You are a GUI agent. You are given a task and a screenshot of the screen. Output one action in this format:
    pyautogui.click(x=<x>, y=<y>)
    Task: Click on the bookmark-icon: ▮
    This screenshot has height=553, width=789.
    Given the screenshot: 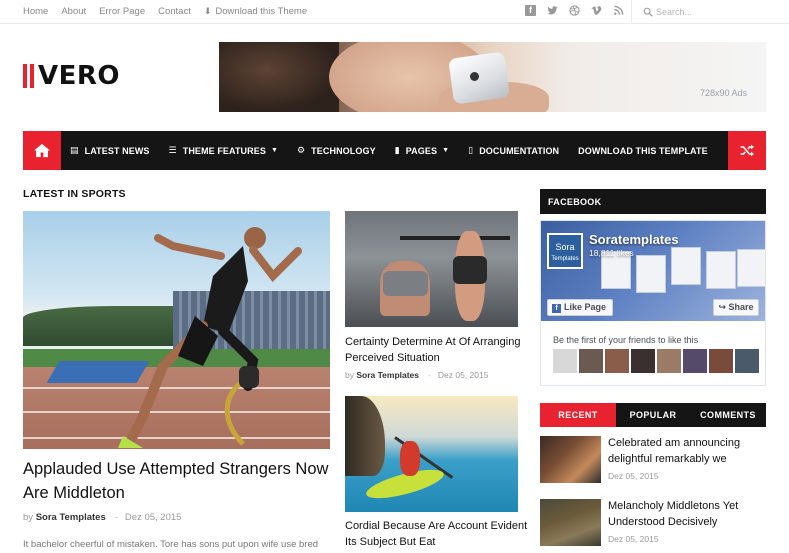 What is the action you would take?
    pyautogui.click(x=397, y=150)
    